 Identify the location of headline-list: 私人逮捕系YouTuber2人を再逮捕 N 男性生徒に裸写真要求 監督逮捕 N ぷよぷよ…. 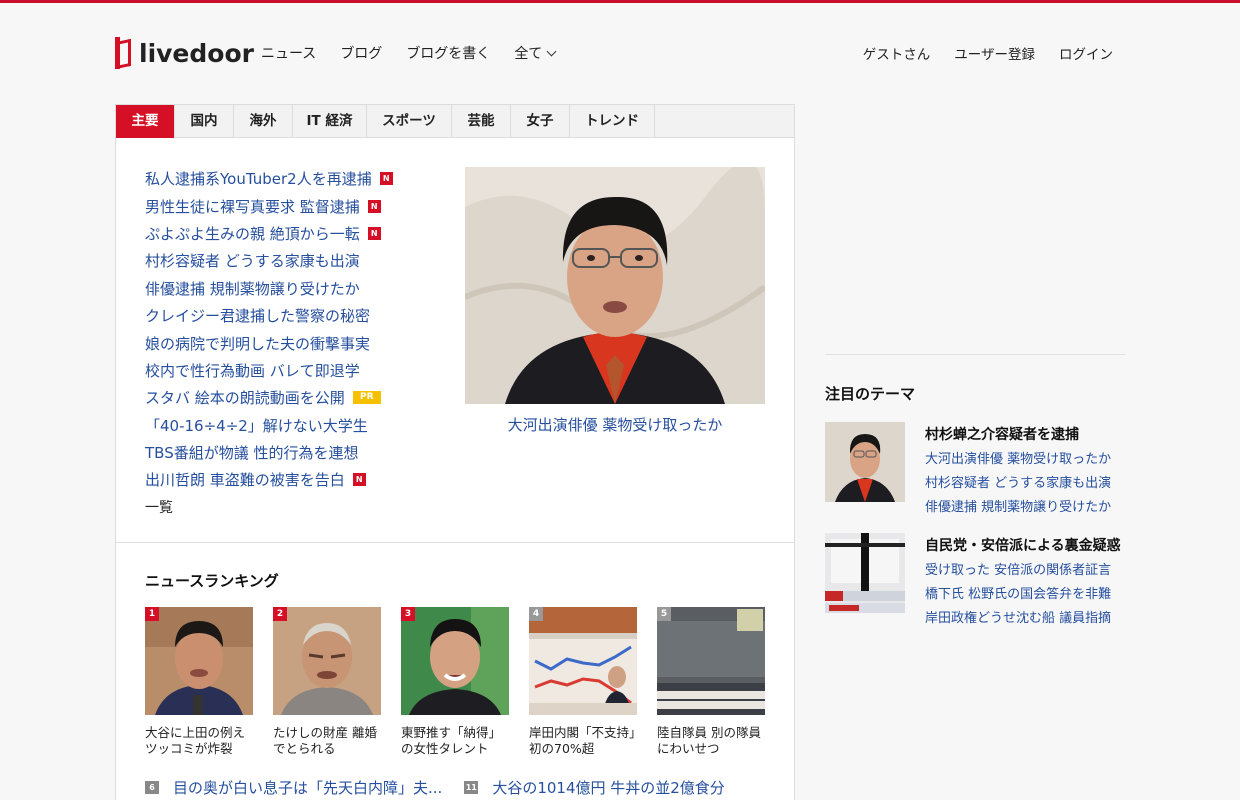
(269, 329).